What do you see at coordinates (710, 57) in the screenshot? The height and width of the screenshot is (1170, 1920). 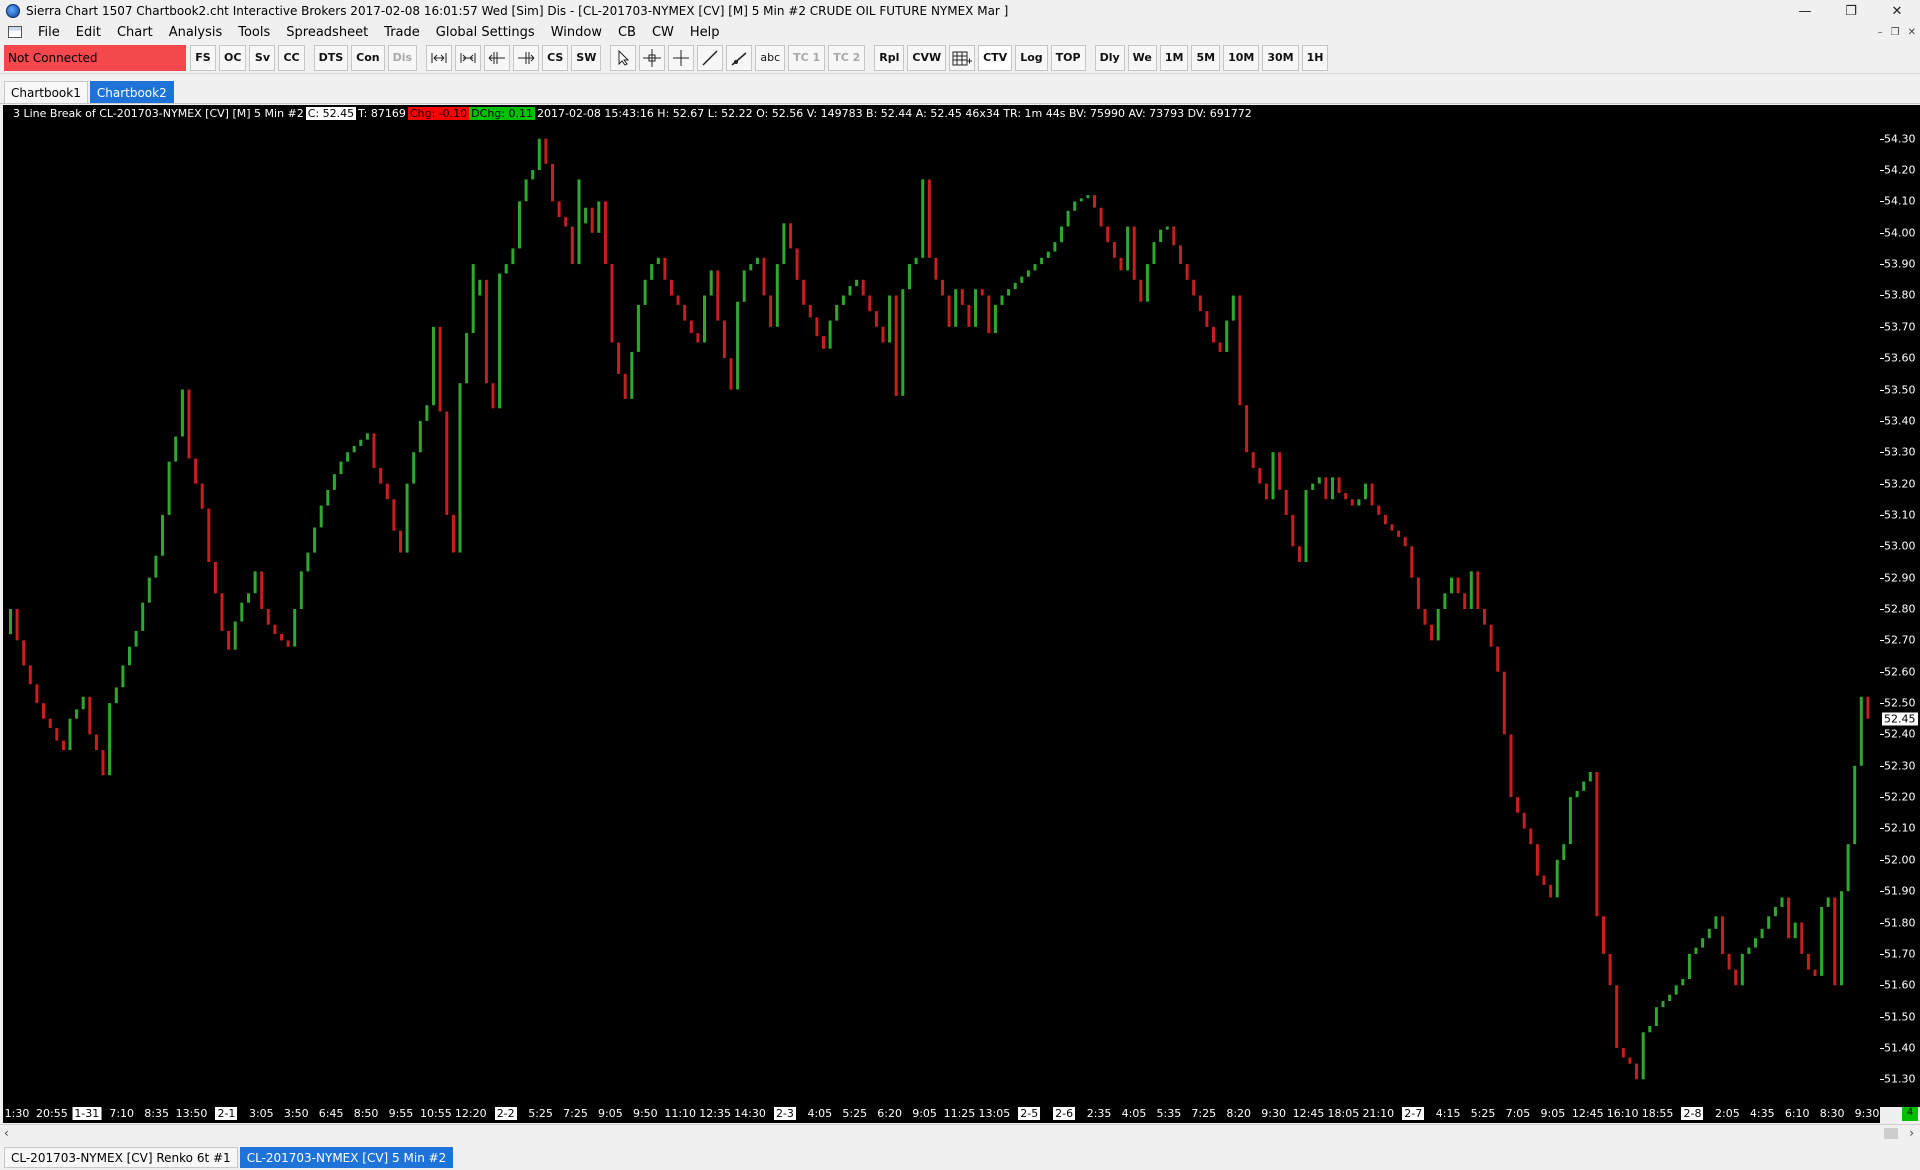 I see `line-tool-icon` at bounding box center [710, 57].